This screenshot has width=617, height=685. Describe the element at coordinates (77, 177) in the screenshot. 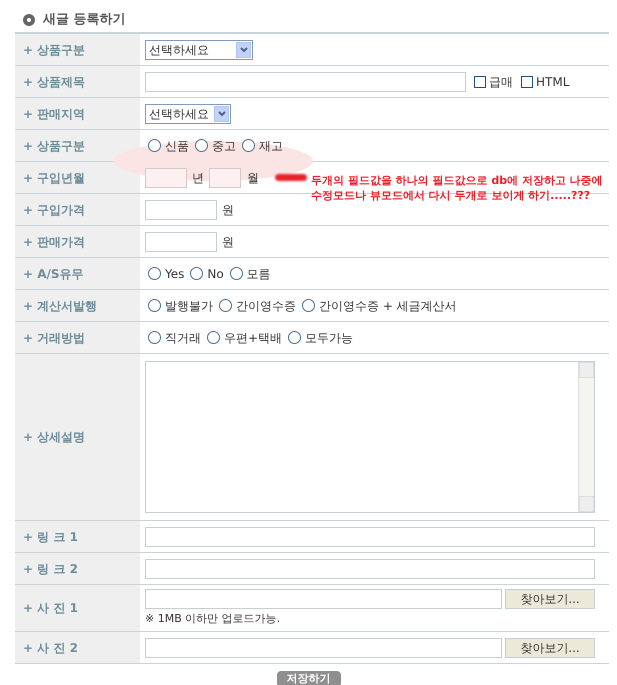

I see `field-label-cell: + 구입년월` at that location.